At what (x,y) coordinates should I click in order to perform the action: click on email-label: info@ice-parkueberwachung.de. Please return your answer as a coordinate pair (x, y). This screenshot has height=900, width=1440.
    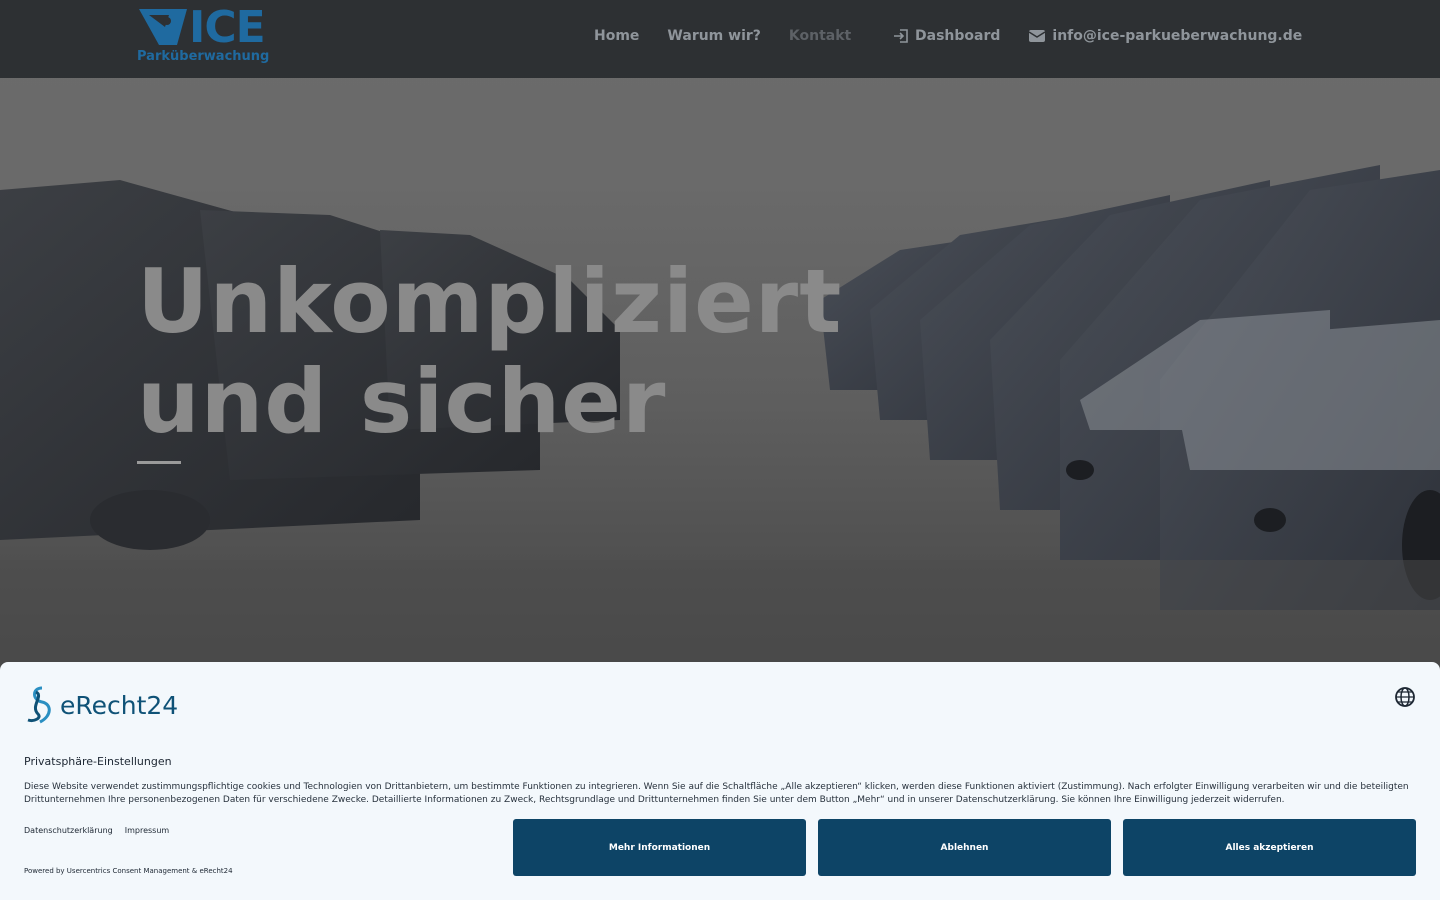
    Looking at the image, I should click on (1177, 36).